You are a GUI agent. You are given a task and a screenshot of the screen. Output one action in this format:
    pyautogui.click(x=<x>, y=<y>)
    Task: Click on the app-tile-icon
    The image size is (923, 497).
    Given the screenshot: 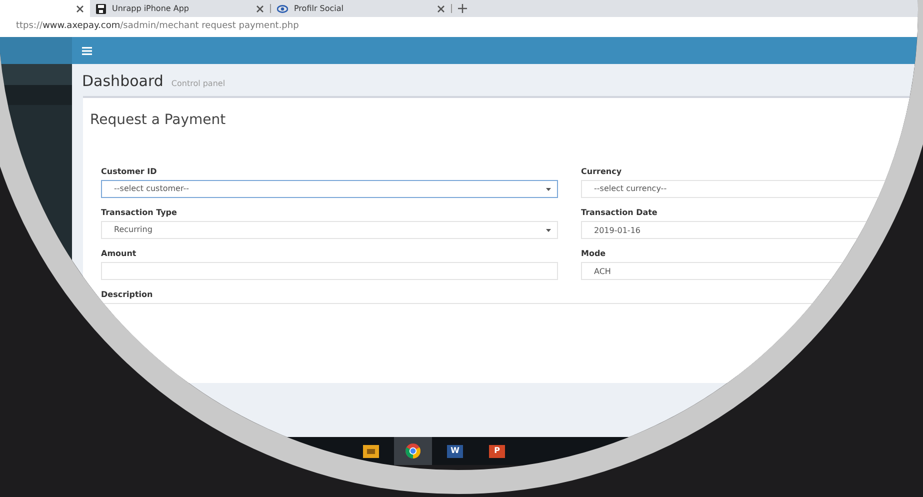 What is the action you would take?
    pyautogui.click(x=371, y=451)
    